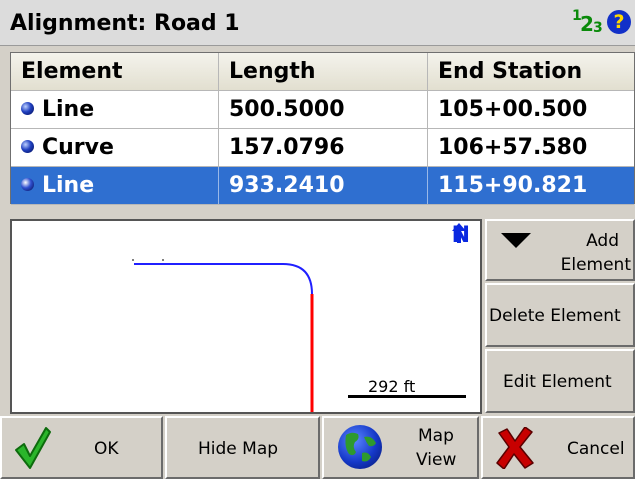 The height and width of the screenshot is (479, 635). I want to click on help-icon: ?, so click(619, 22).